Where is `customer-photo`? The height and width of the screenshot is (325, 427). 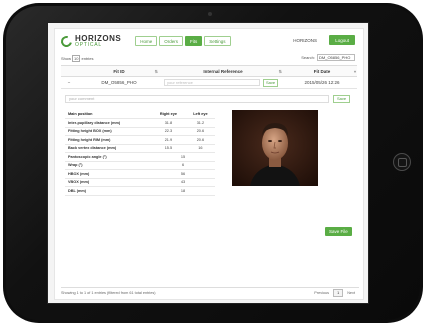 customer-photo is located at coordinates (275, 148).